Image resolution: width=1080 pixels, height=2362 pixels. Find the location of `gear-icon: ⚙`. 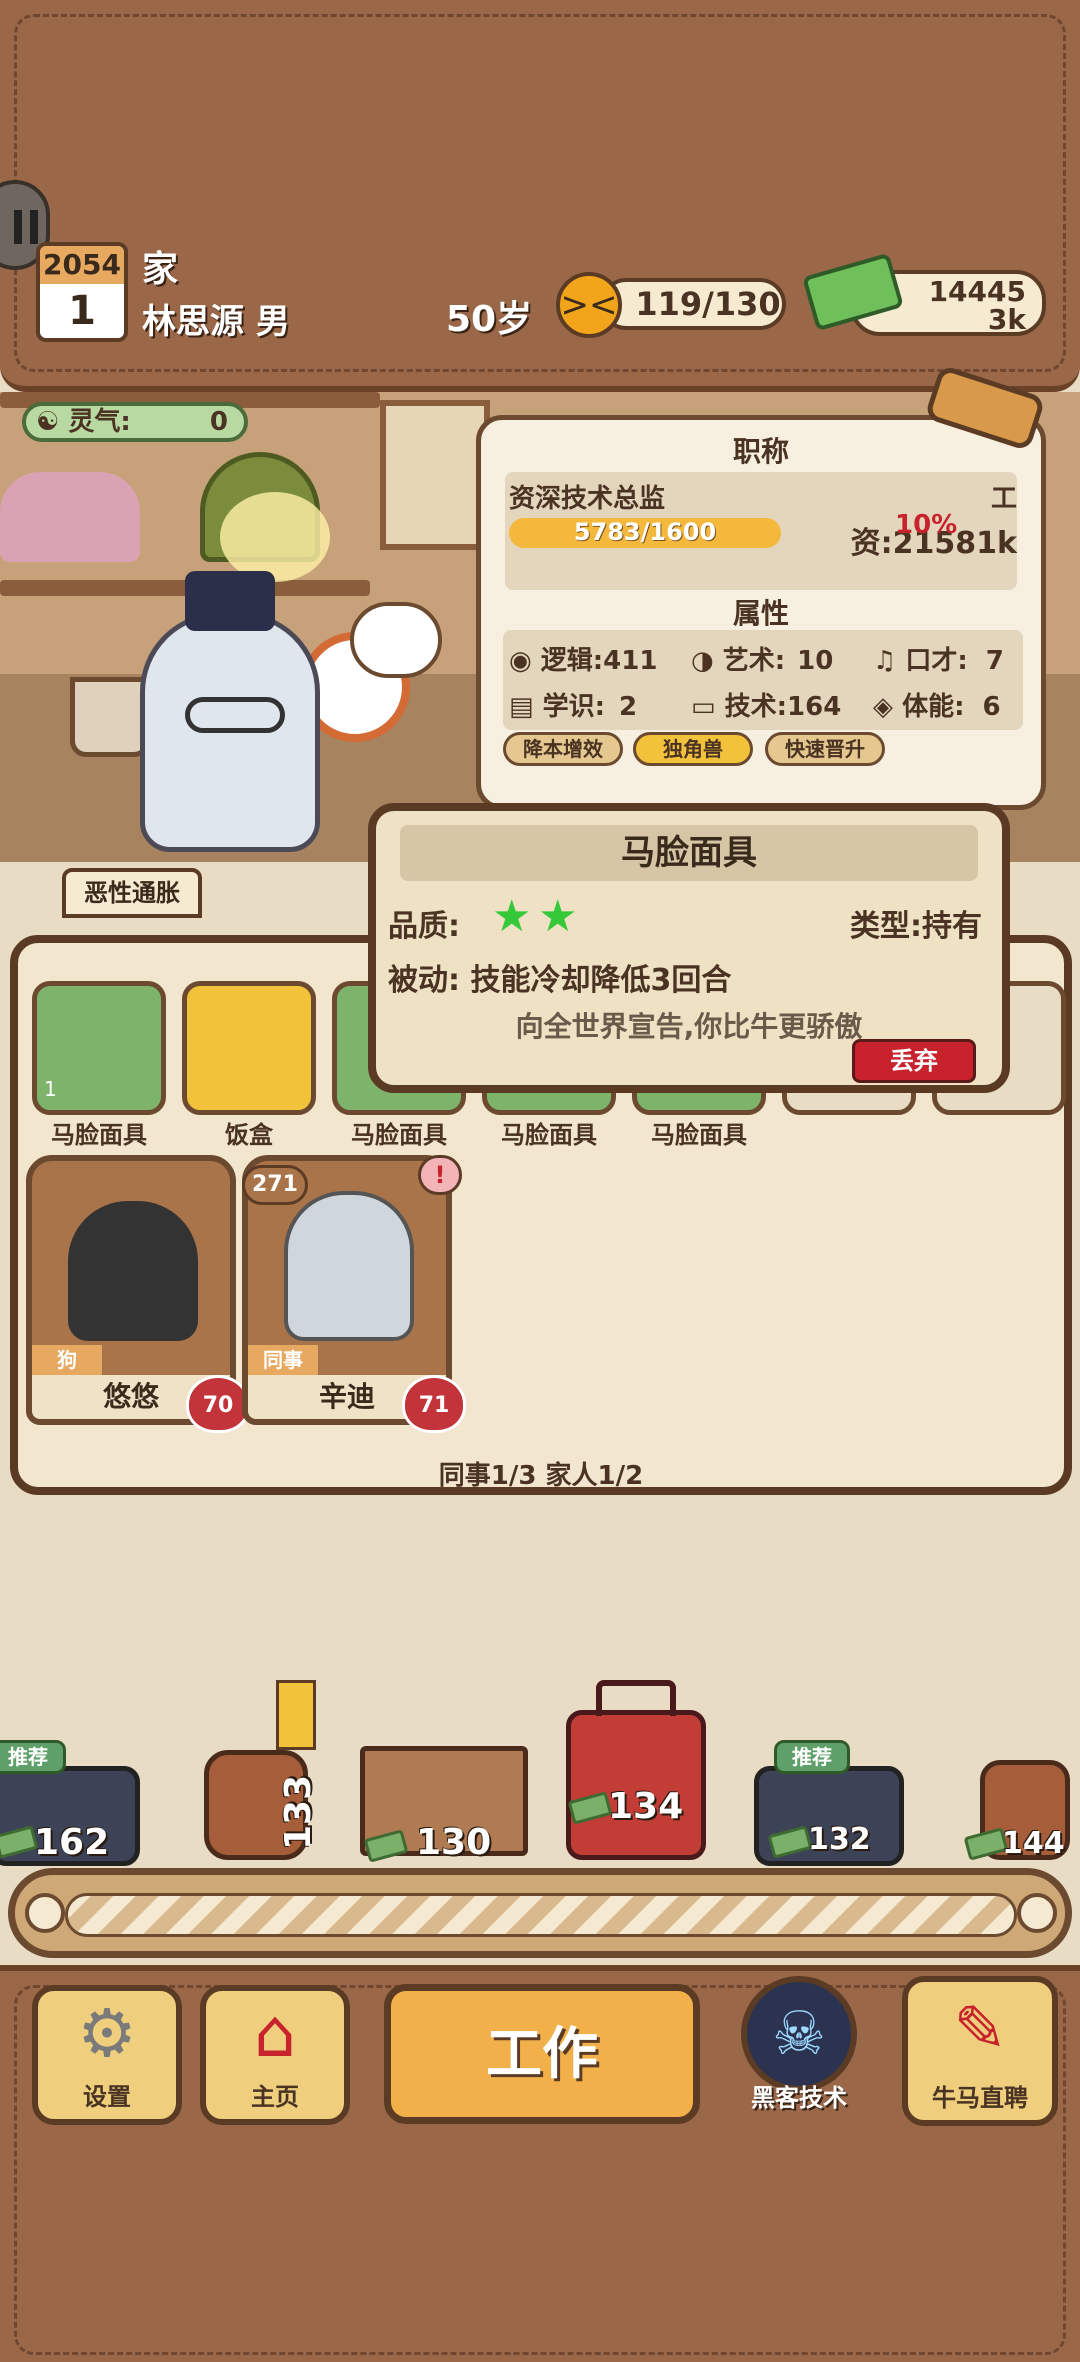

gear-icon: ⚙ is located at coordinates (107, 2033).